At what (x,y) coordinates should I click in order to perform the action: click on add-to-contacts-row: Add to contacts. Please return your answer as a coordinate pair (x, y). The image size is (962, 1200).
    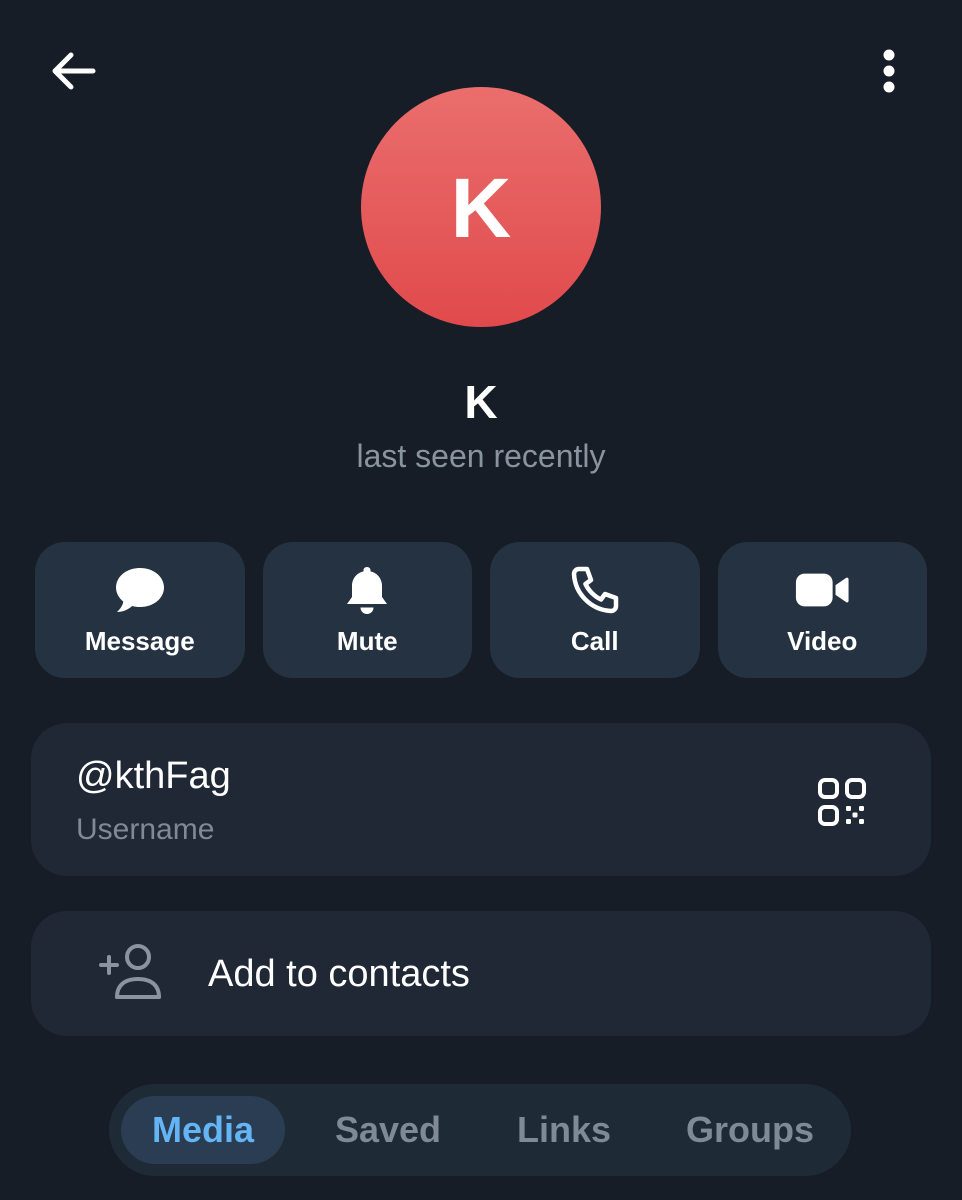
    Looking at the image, I should click on (481, 973).